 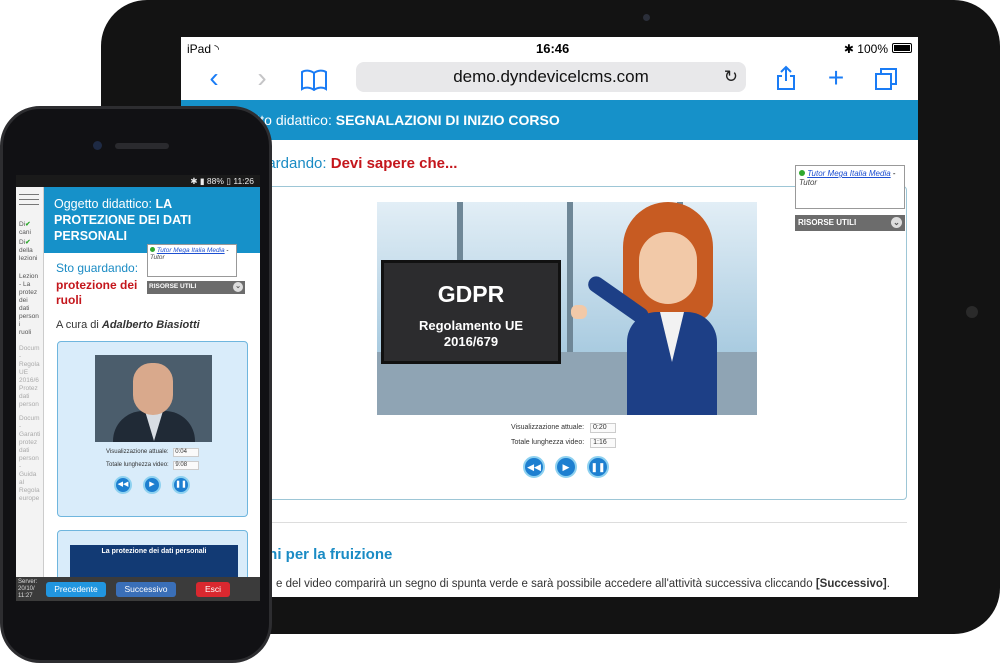 I want to click on current-time-row: Visualizzazione attuale: 0:04, so click(x=153, y=452).